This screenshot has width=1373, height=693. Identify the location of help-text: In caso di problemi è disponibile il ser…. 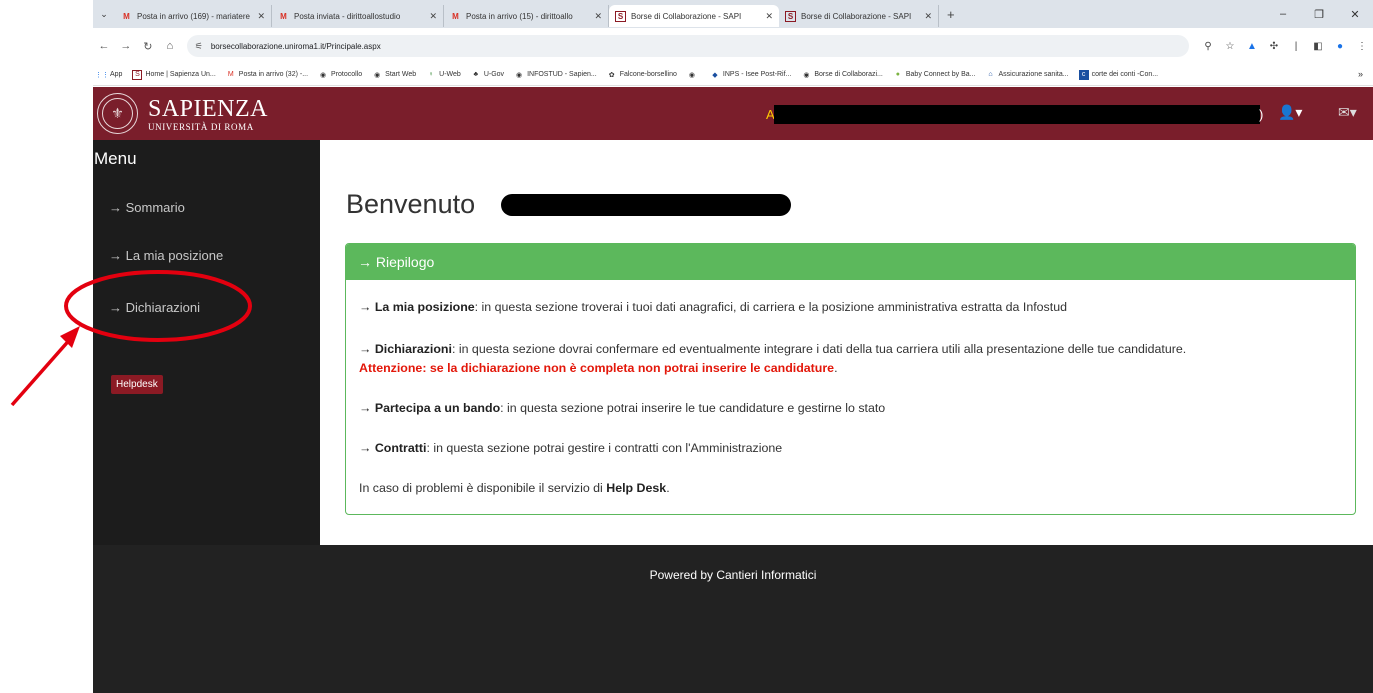
(481, 488).